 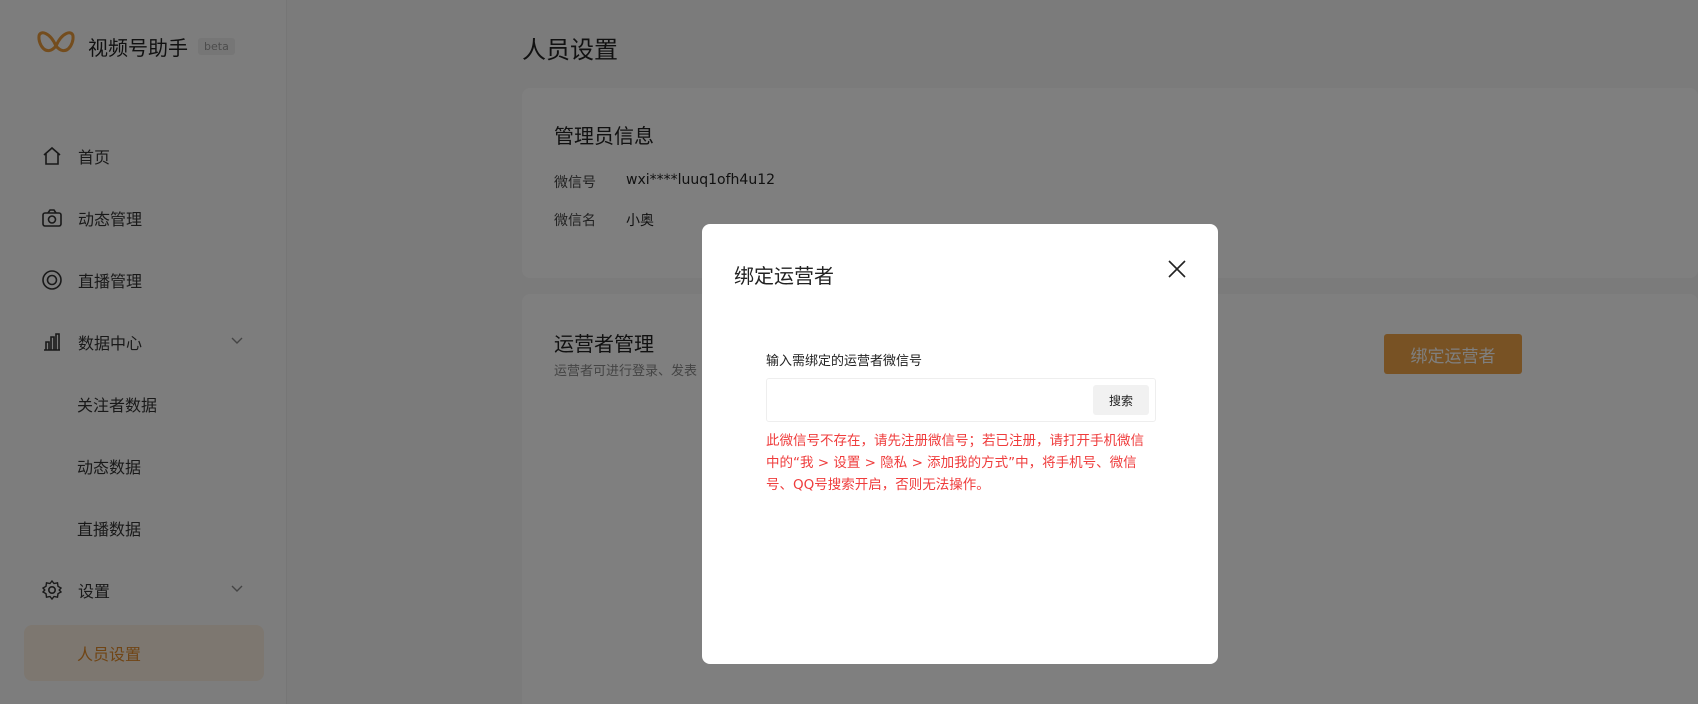 What do you see at coordinates (844, 361) in the screenshot?
I see `operator-wechat-field-label: 输入需绑定的运营者微信号` at bounding box center [844, 361].